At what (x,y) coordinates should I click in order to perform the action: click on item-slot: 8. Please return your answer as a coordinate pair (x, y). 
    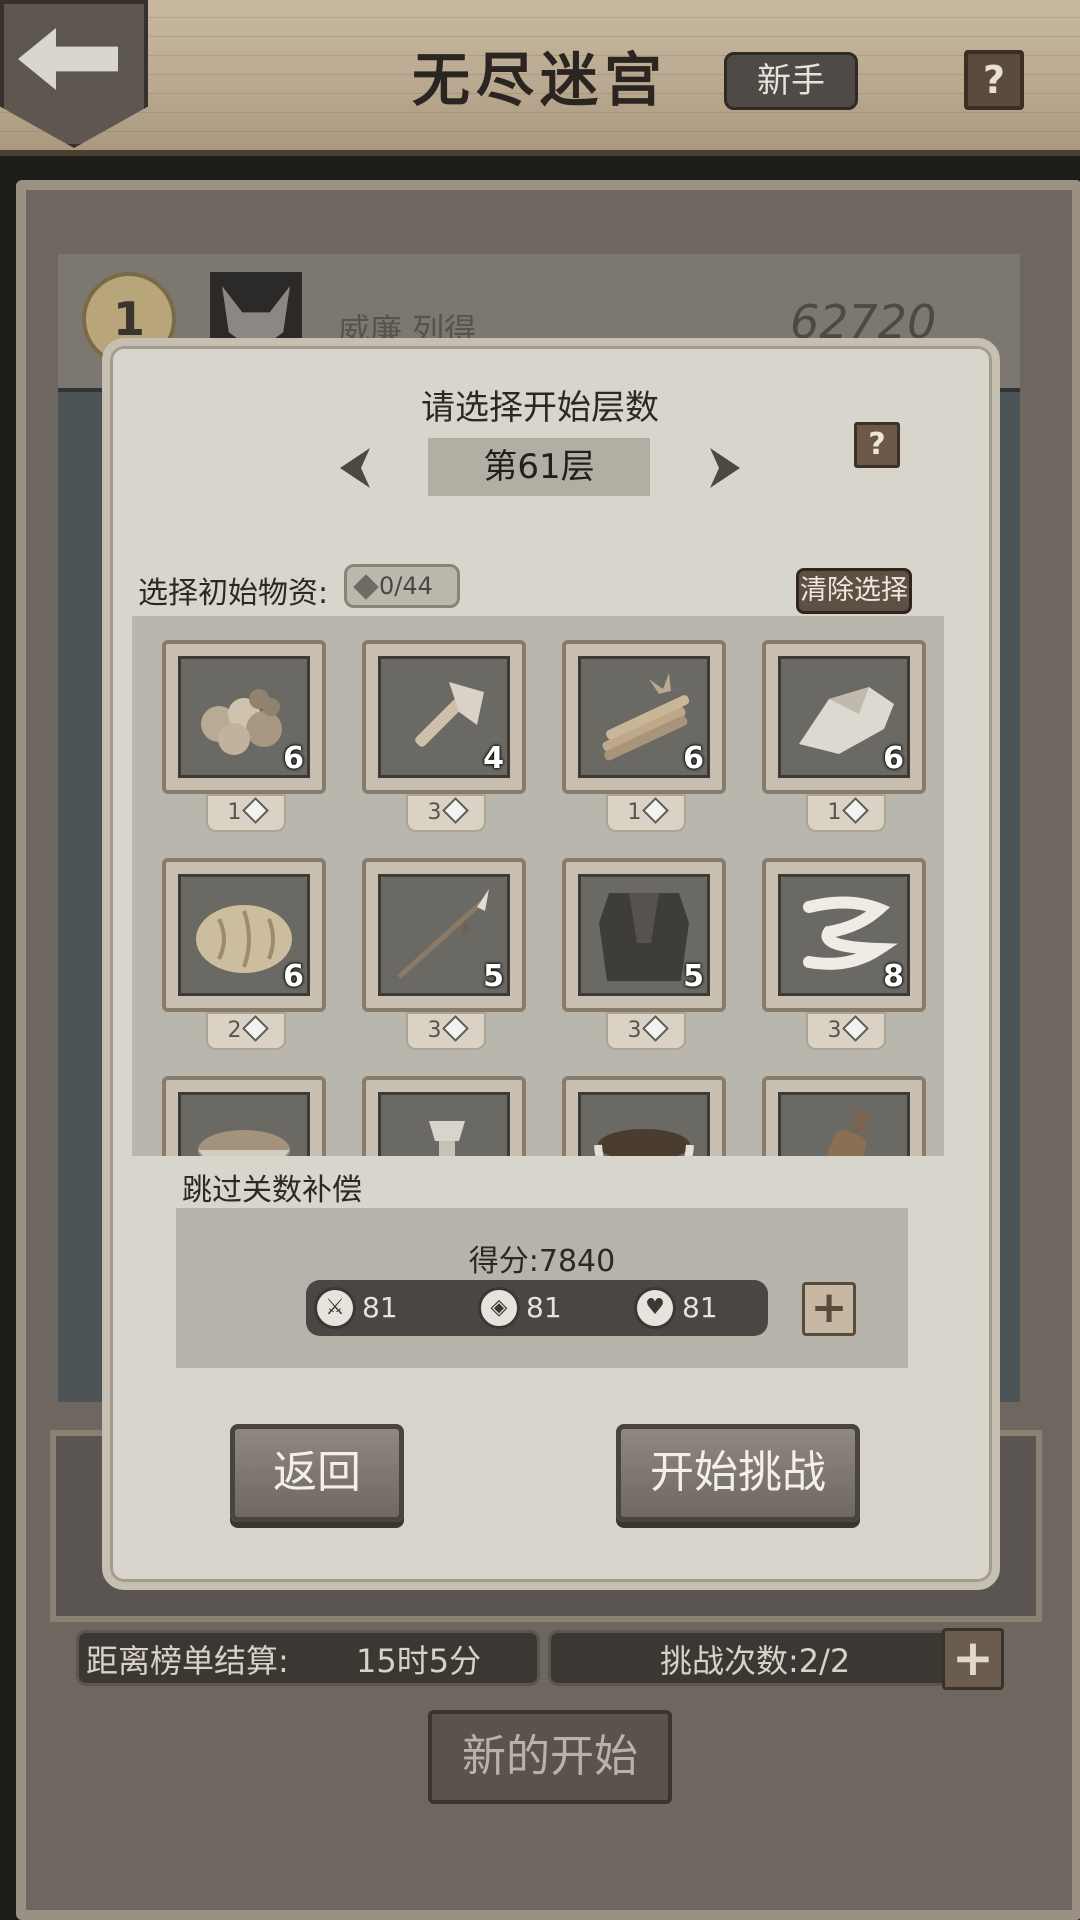
    Looking at the image, I should click on (844, 935).